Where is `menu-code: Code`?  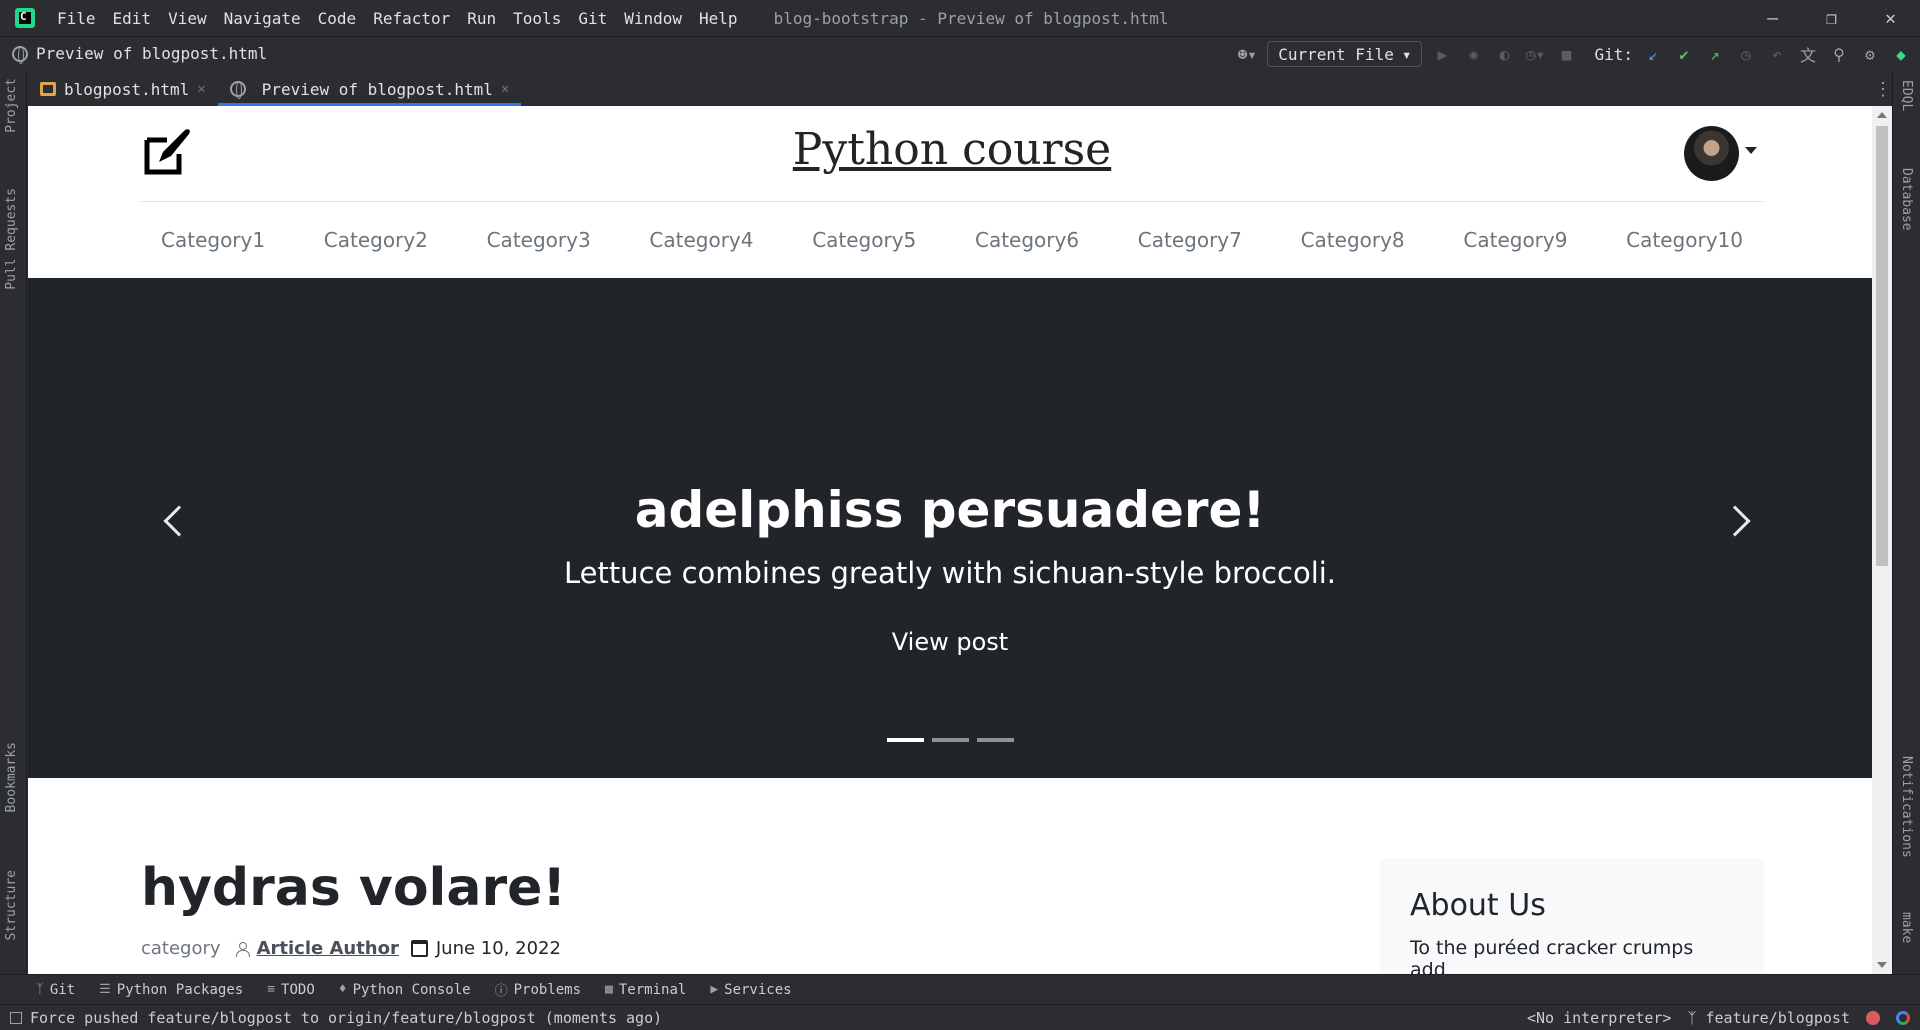 menu-code: Code is located at coordinates (337, 18).